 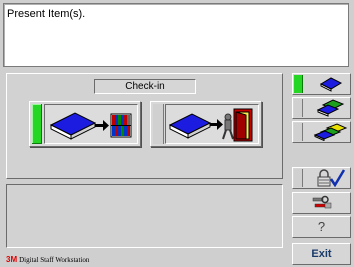 I want to click on checkin-button, so click(x=85, y=124).